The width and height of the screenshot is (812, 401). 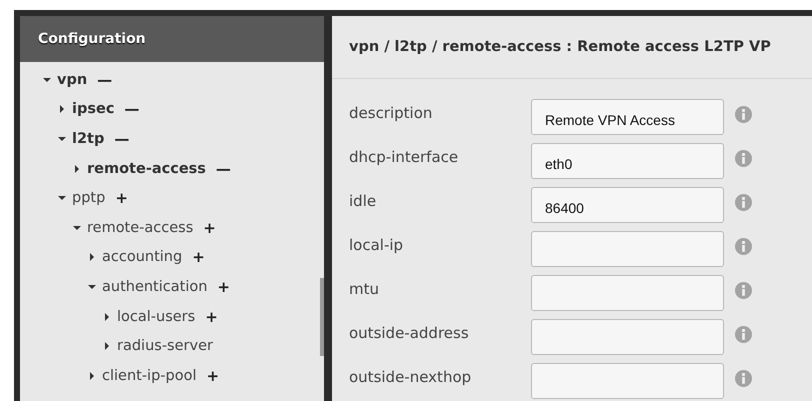 What do you see at coordinates (572, 47) in the screenshot?
I see `panel-title: vpn / l2tp / remote-access : Remote access L2TP VP` at bounding box center [572, 47].